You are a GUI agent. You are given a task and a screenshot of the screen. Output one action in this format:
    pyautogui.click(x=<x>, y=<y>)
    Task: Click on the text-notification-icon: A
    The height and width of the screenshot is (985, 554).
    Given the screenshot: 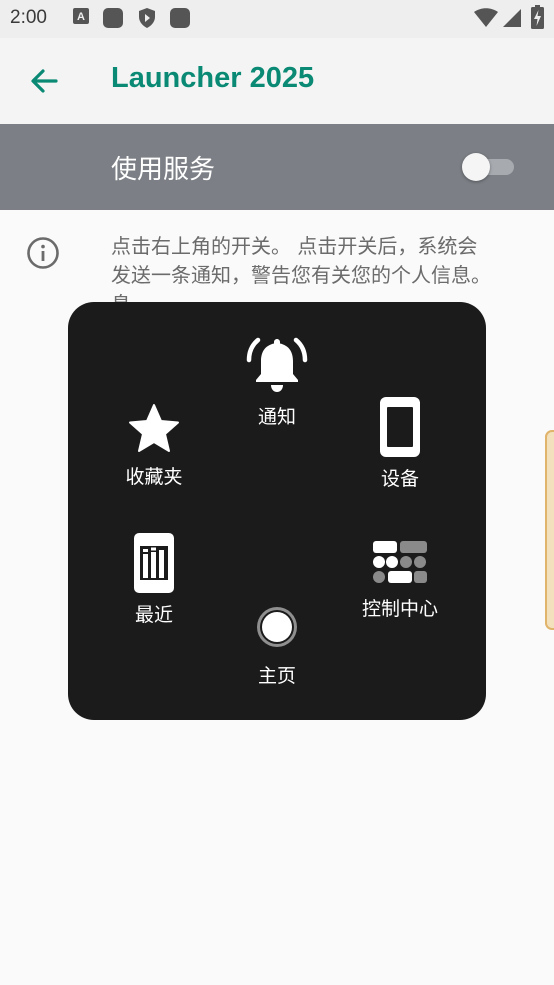 What is the action you would take?
    pyautogui.click(x=81, y=16)
    